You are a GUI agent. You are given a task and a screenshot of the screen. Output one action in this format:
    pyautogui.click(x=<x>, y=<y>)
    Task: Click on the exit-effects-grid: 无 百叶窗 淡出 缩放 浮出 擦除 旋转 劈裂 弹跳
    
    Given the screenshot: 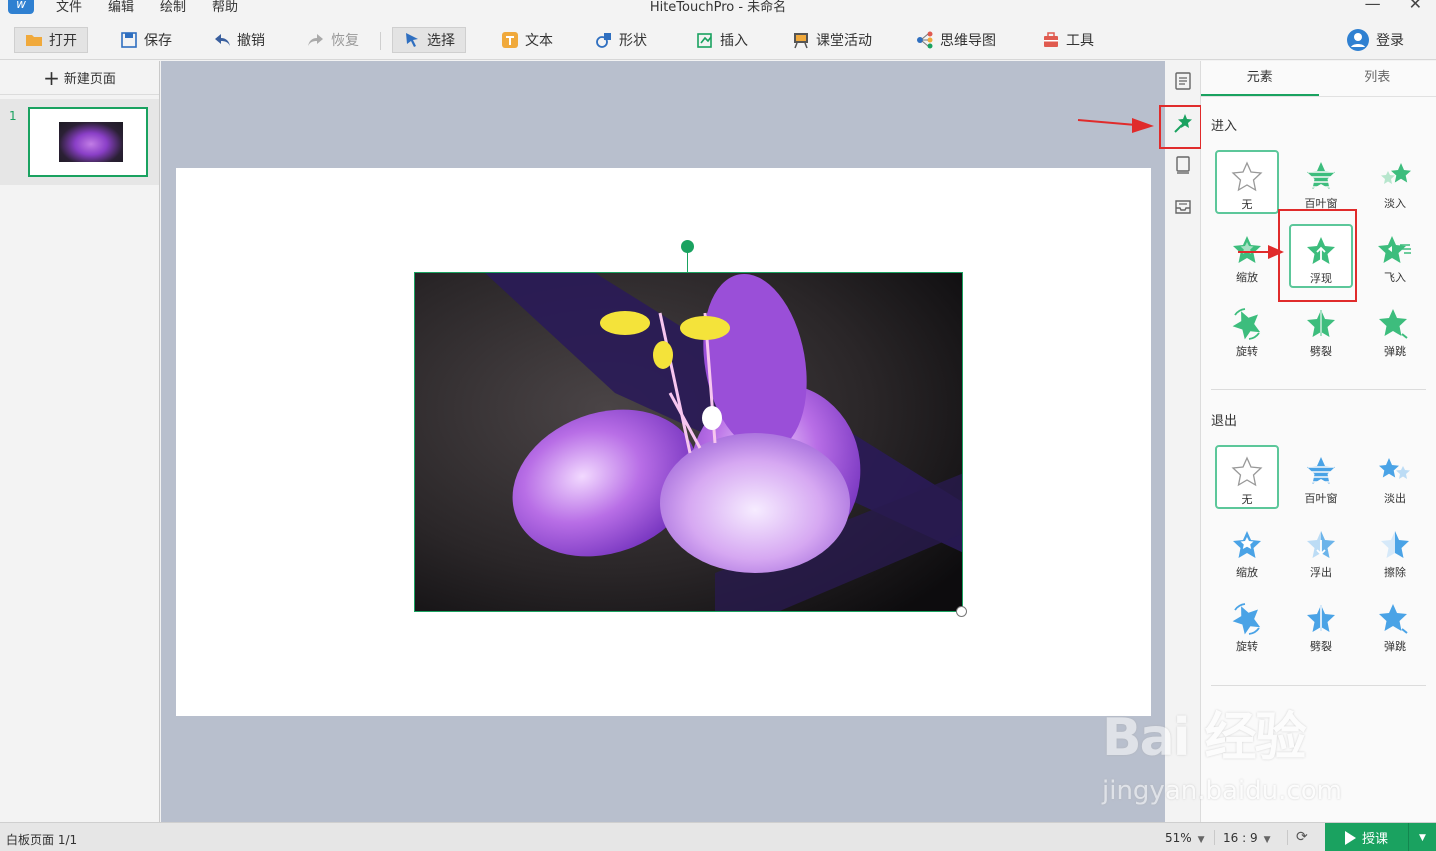 What is the action you would take?
    pyautogui.click(x=1321, y=551)
    